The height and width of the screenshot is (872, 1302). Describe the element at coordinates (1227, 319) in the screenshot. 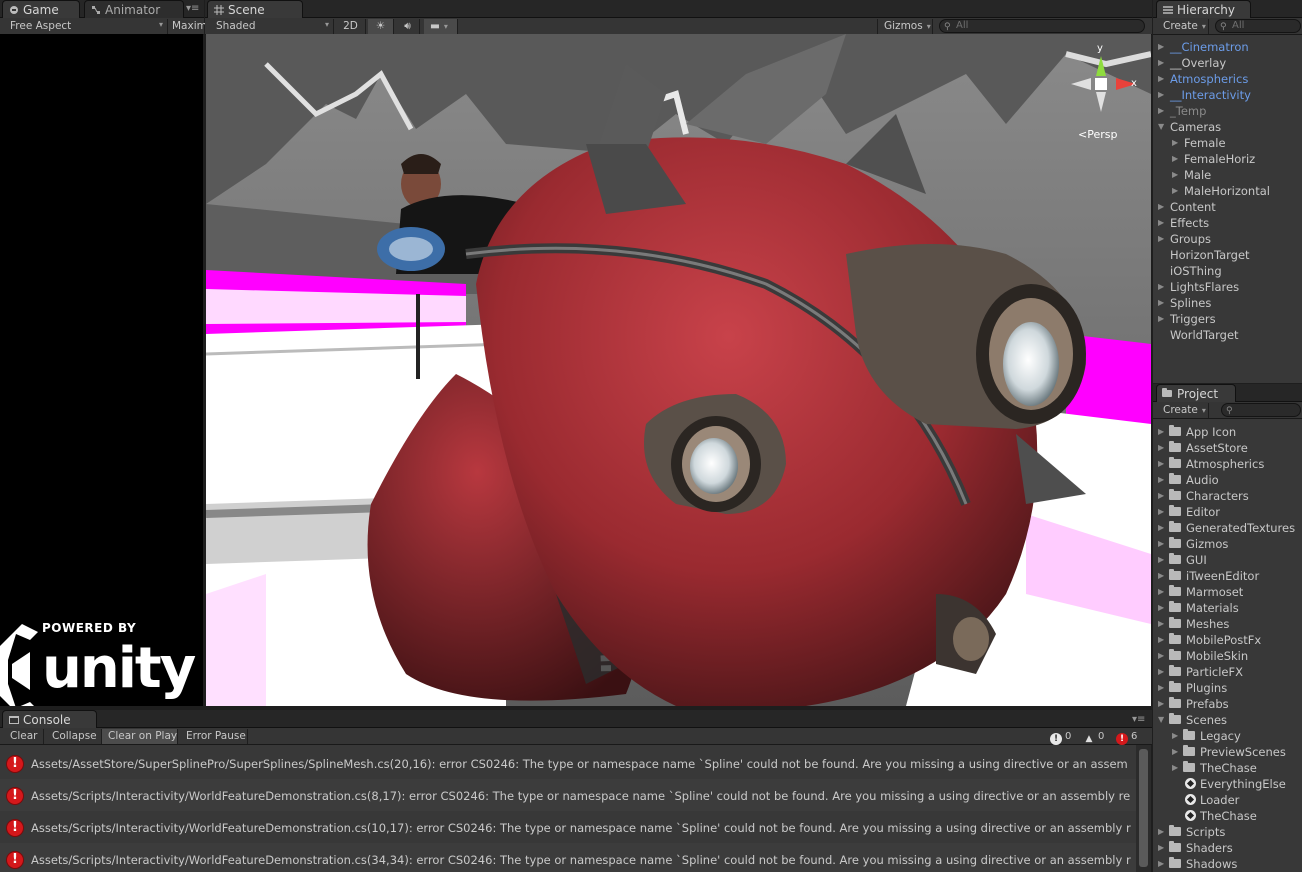

I see `hierarchy-item: ▶ Triggers` at that location.